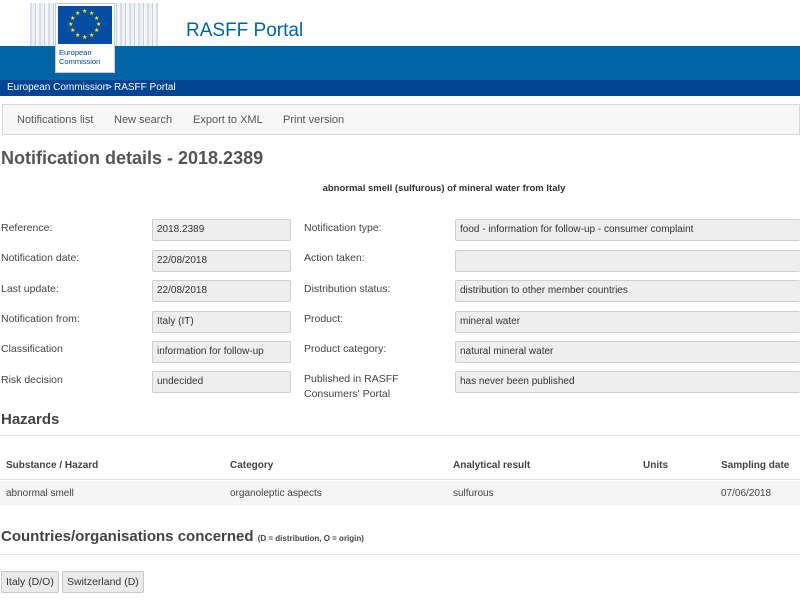 The width and height of the screenshot is (800, 600). Describe the element at coordinates (400, 435) in the screenshot. I see `hazards-divider` at that location.